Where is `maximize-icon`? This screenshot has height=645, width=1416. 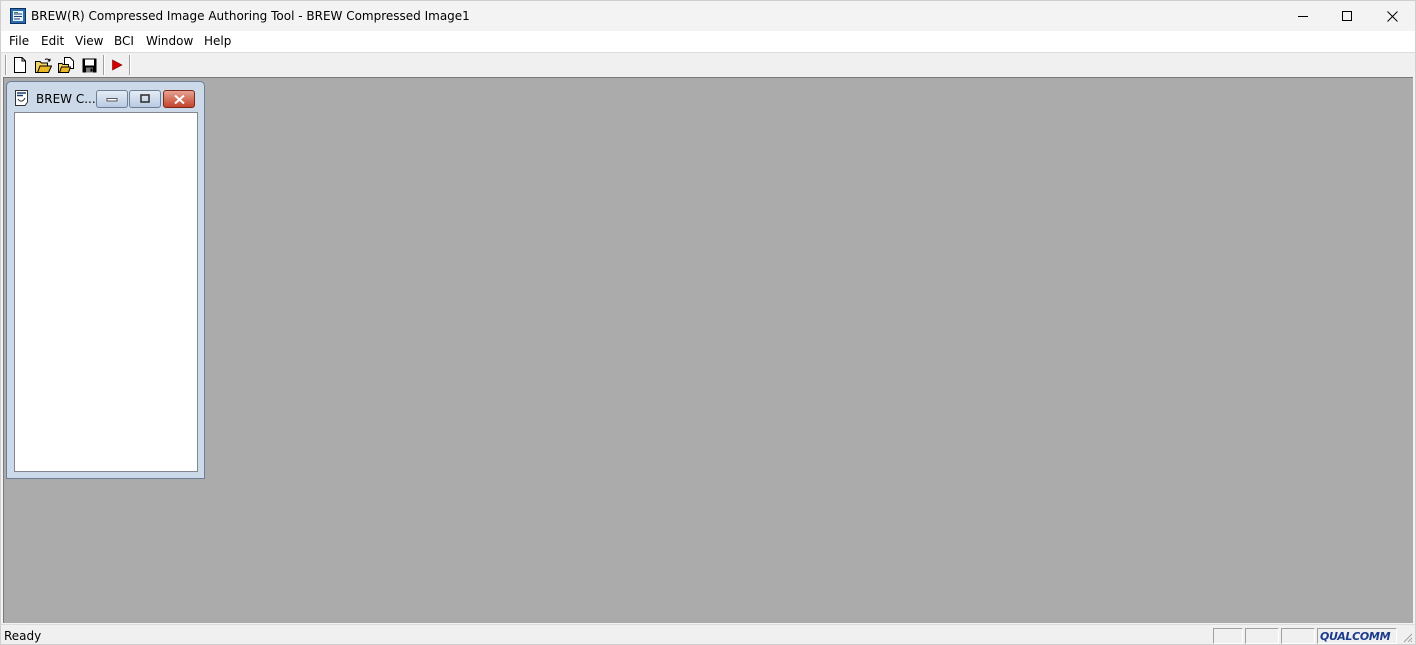 maximize-icon is located at coordinates (1347, 16).